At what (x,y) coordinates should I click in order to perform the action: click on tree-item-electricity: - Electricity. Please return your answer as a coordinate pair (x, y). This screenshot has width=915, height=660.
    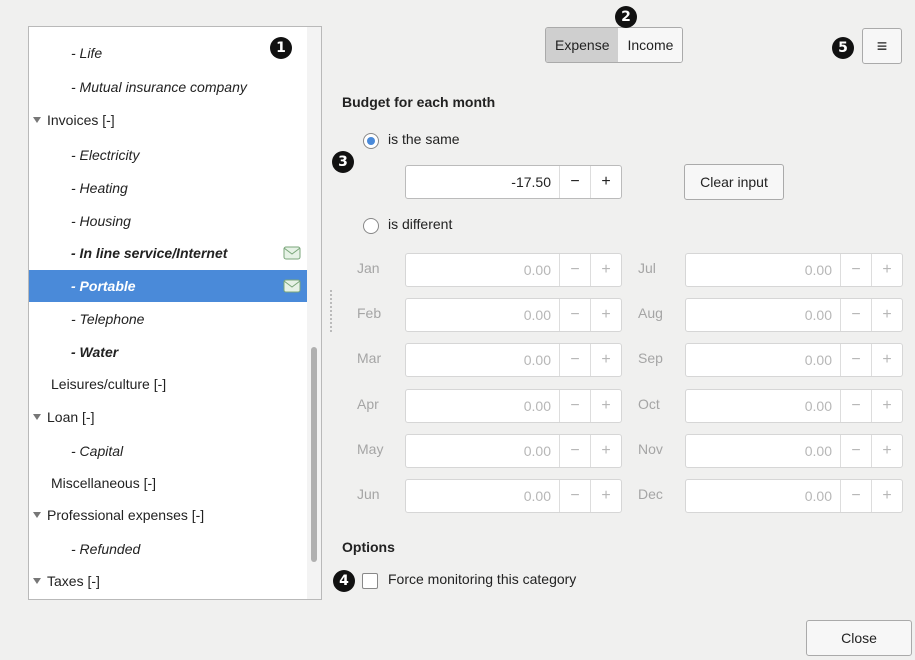
    Looking at the image, I should click on (168, 155).